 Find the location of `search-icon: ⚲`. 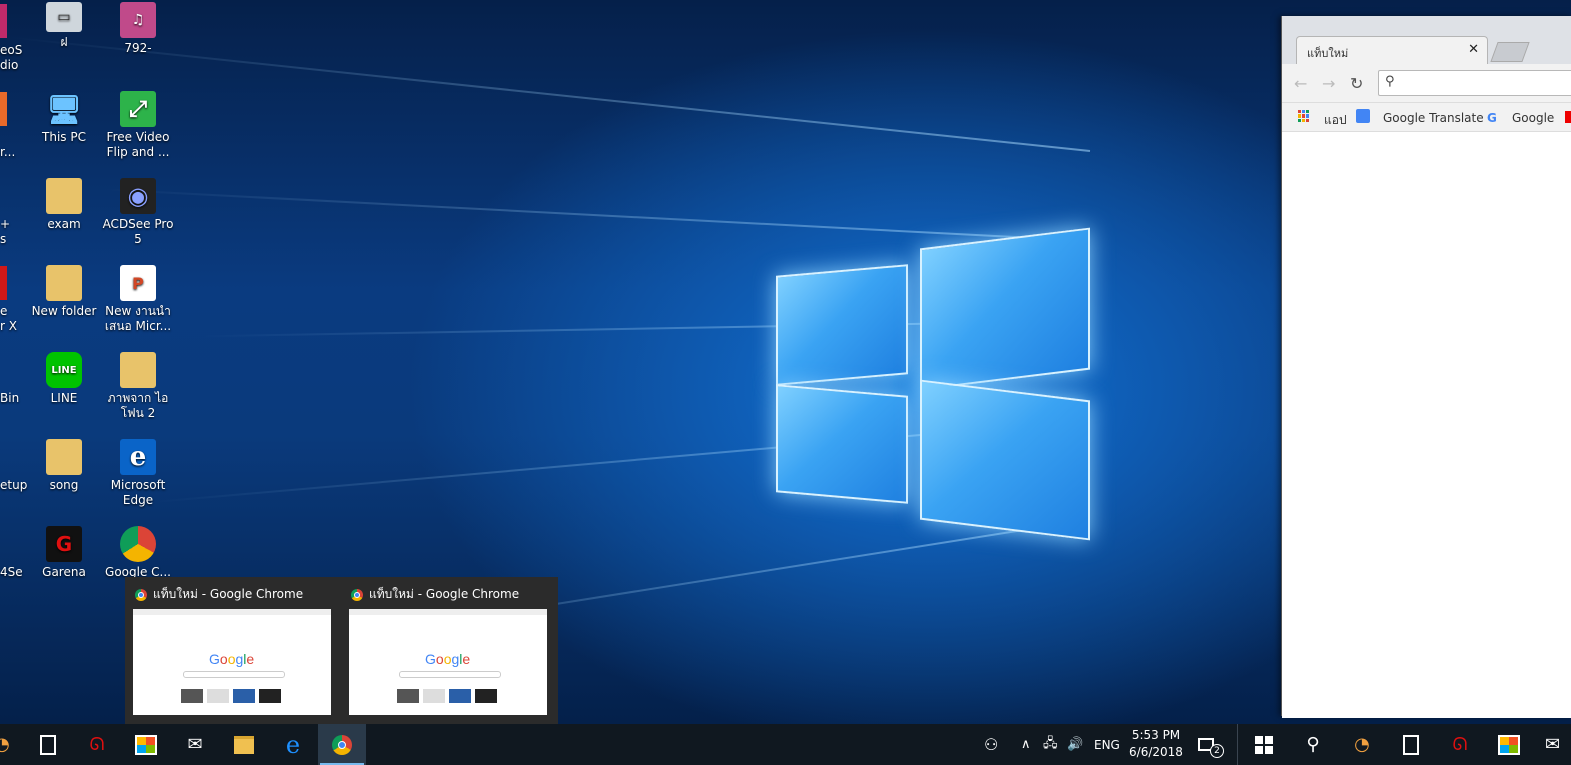

search-icon: ⚲ is located at coordinates (1313, 744).